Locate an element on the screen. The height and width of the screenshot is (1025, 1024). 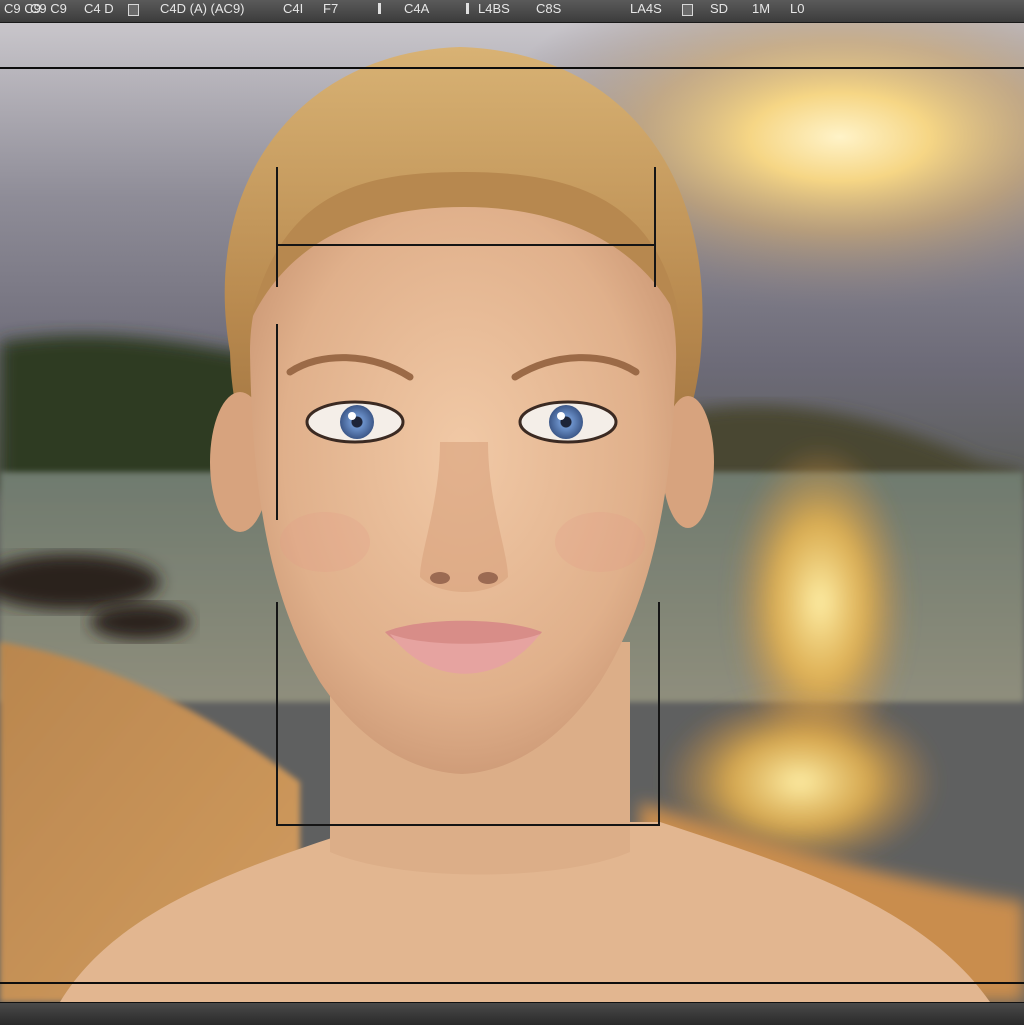
crop-guide-top-line is located at coordinates (466, 245).